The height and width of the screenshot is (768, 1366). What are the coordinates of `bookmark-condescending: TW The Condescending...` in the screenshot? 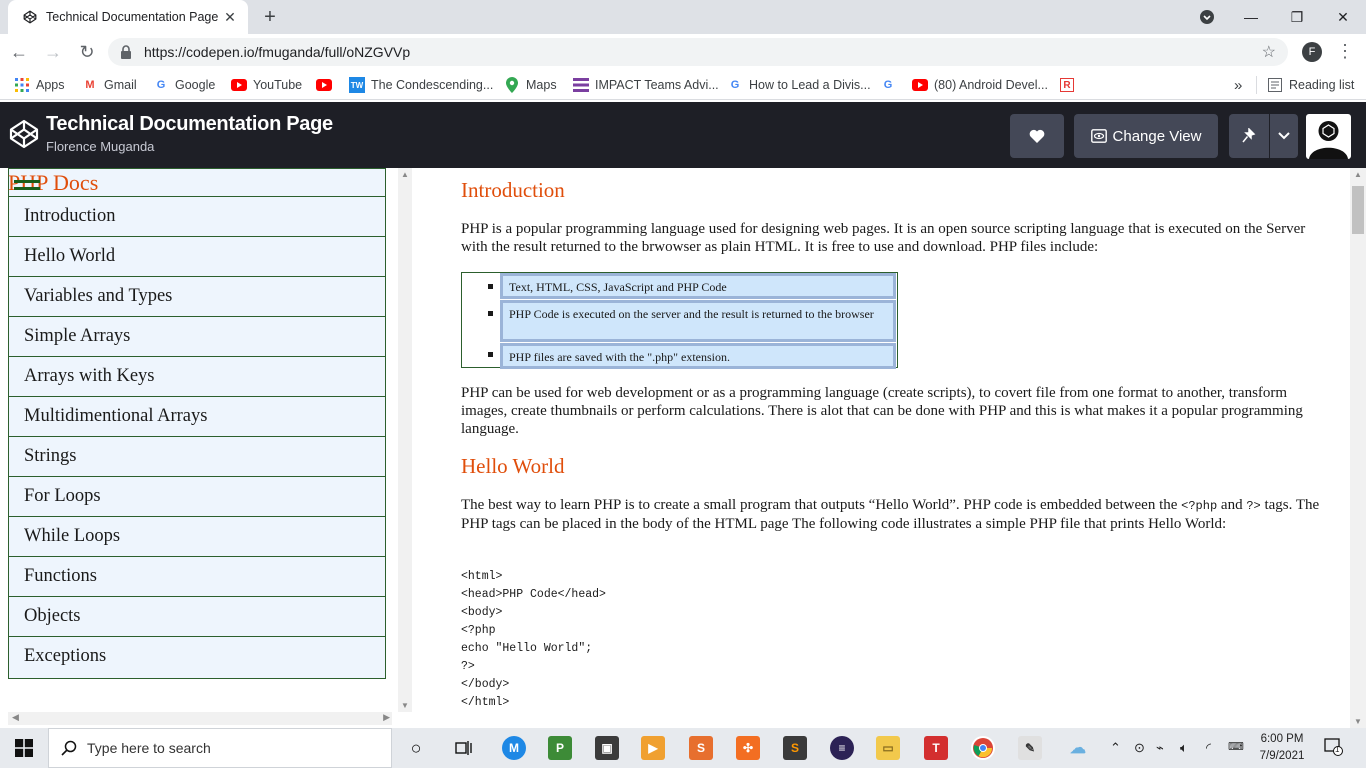 It's located at (421, 85).